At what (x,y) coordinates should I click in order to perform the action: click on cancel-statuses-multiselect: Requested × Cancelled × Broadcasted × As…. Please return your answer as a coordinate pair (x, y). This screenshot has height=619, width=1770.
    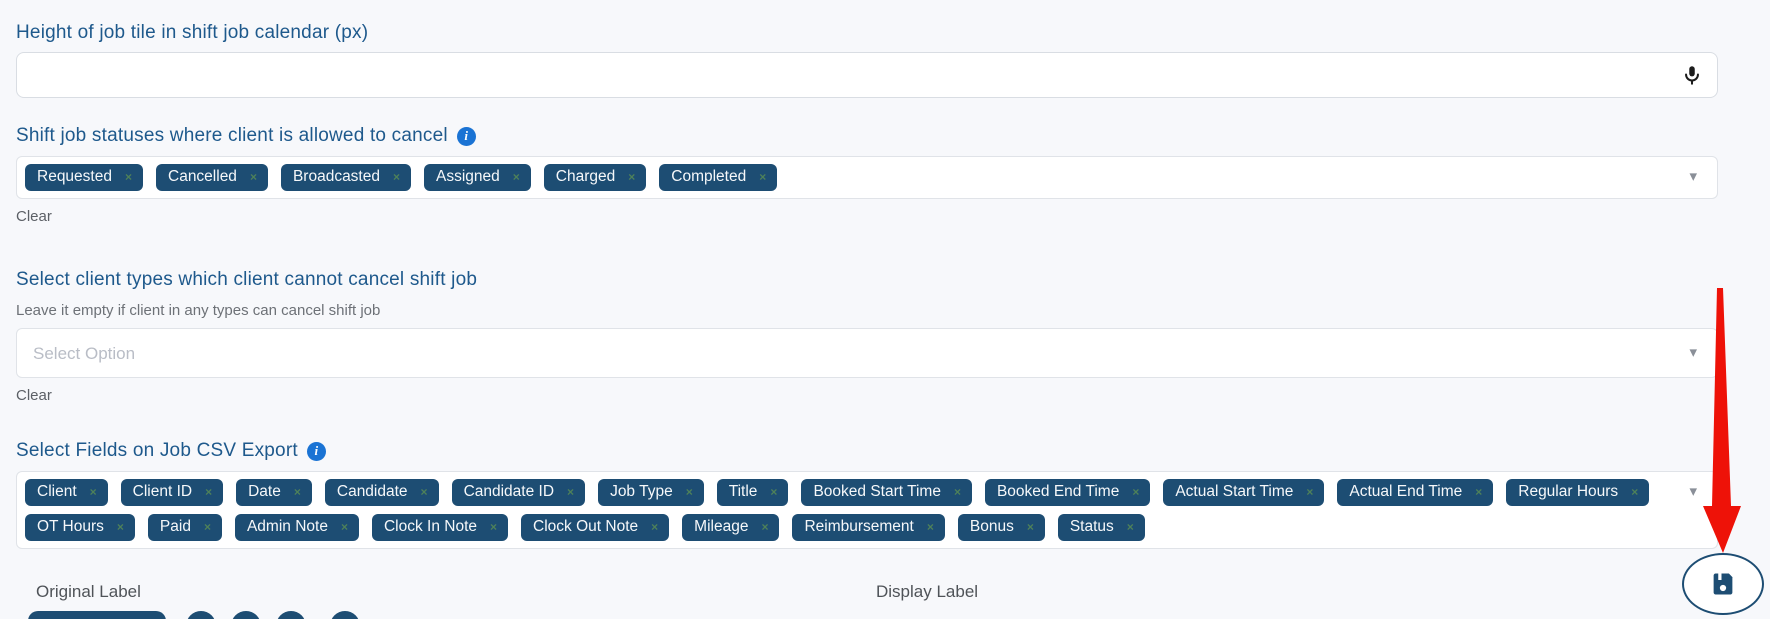
    Looking at the image, I should click on (867, 177).